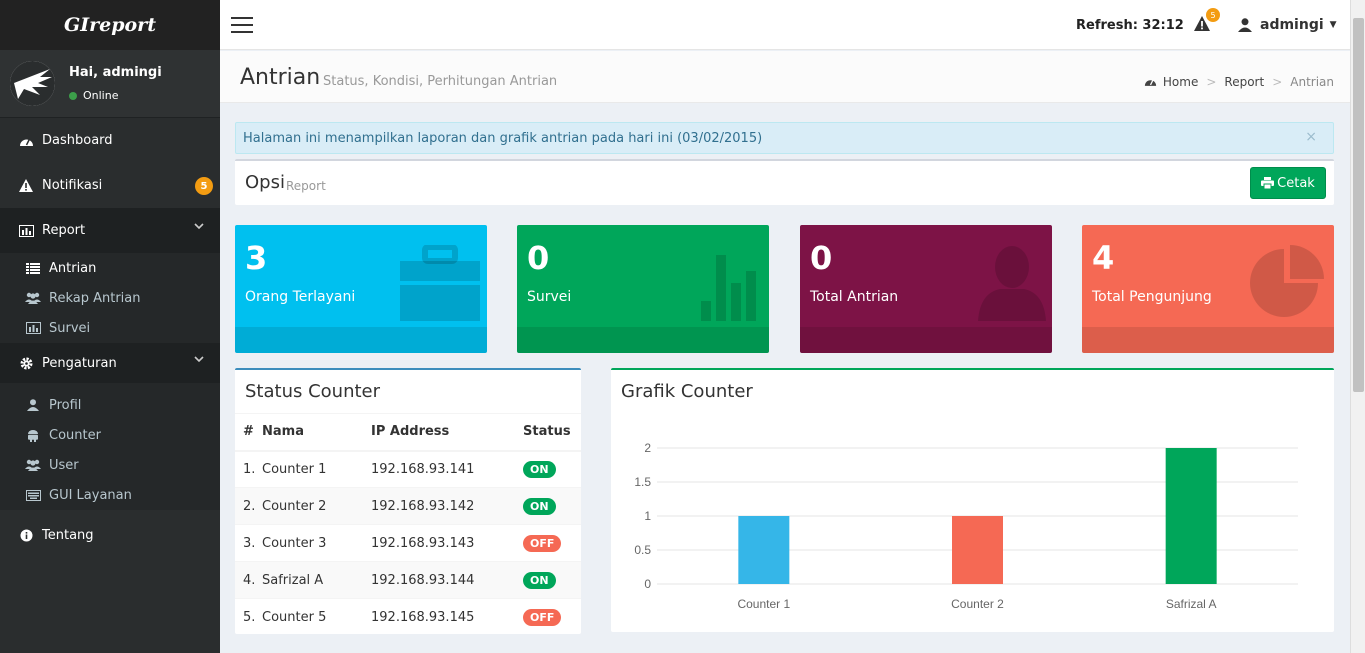  I want to click on online-dot-icon, so click(73, 95).